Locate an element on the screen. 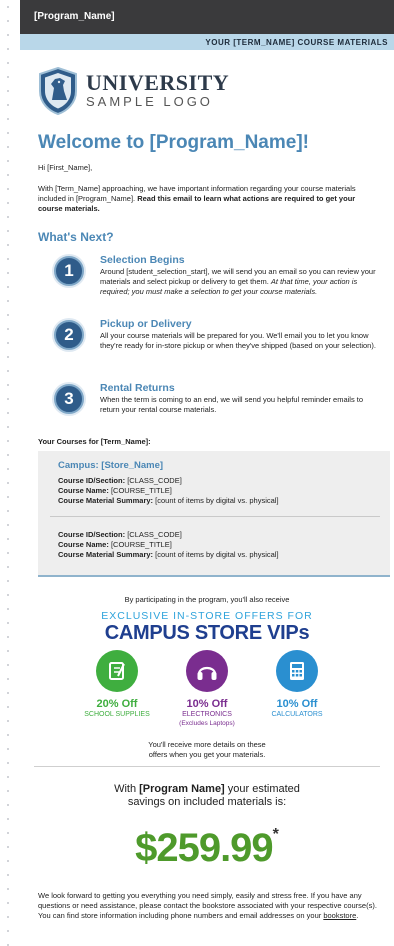 The width and height of the screenshot is (394, 946). price-value: $259.99 is located at coordinates (204, 848).